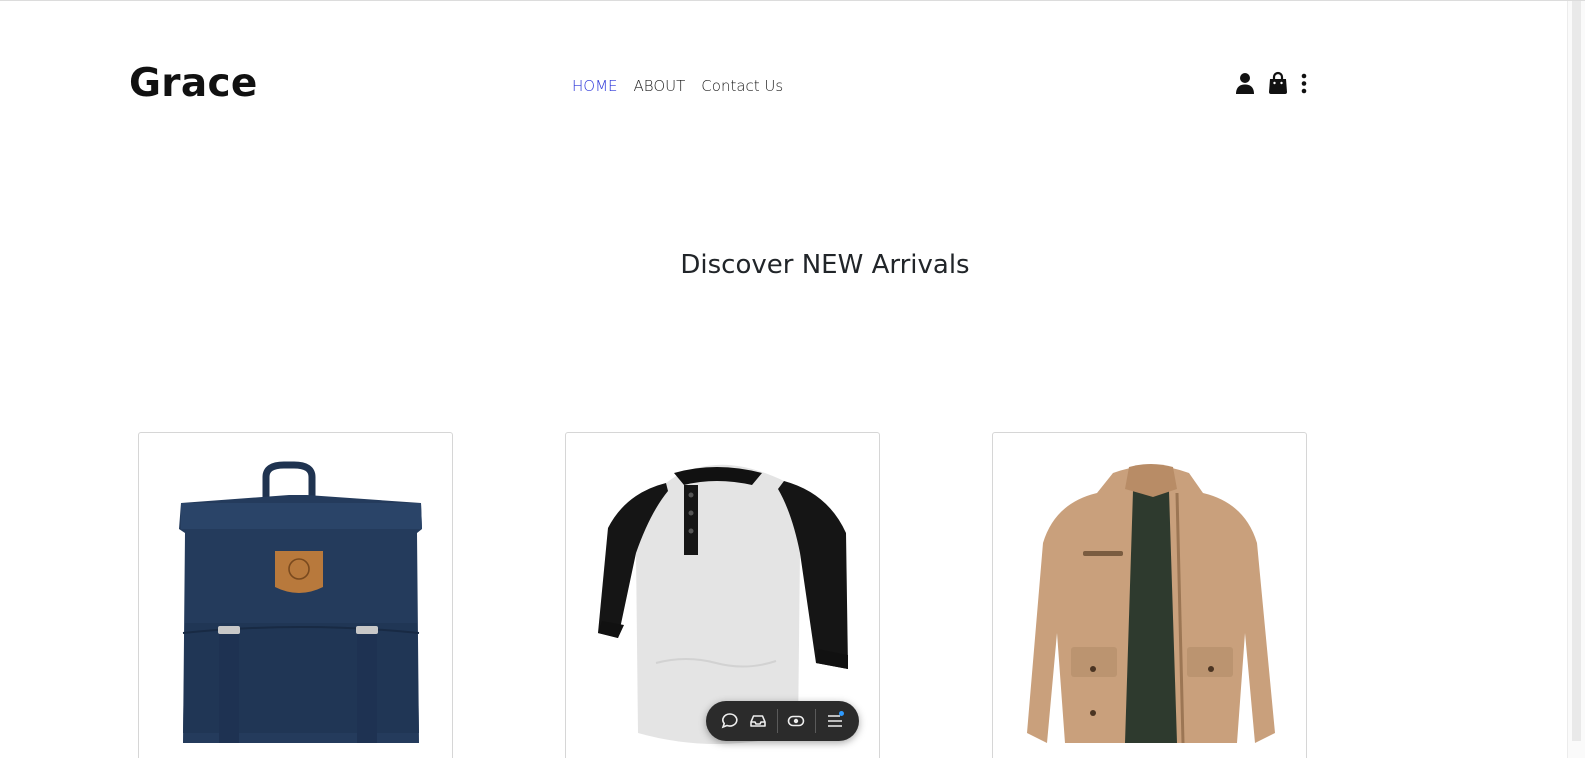 Image resolution: width=1585 pixels, height=758 pixels. What do you see at coordinates (660, 86) in the screenshot?
I see `nav-link-about: ABOUT` at bounding box center [660, 86].